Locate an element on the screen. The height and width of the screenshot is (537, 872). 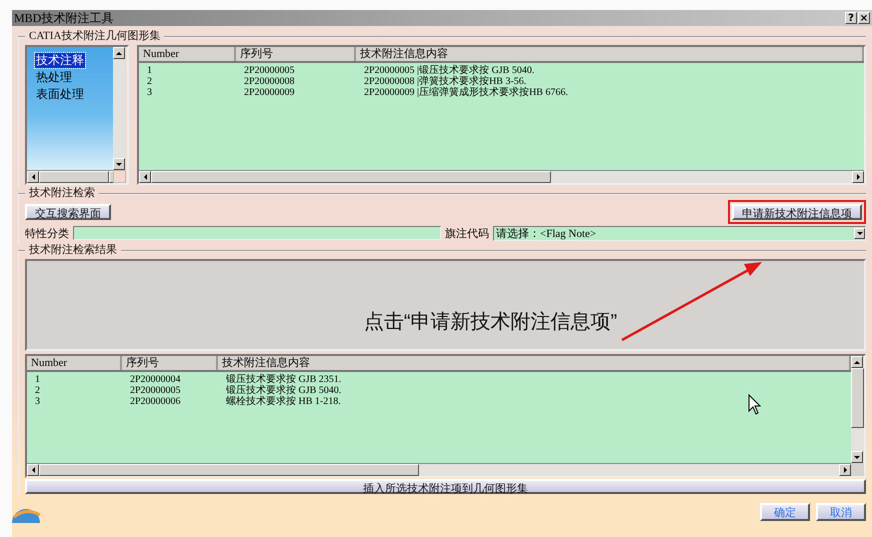
table-cell-text: 2P20000008 is located at coordinates (269, 81).